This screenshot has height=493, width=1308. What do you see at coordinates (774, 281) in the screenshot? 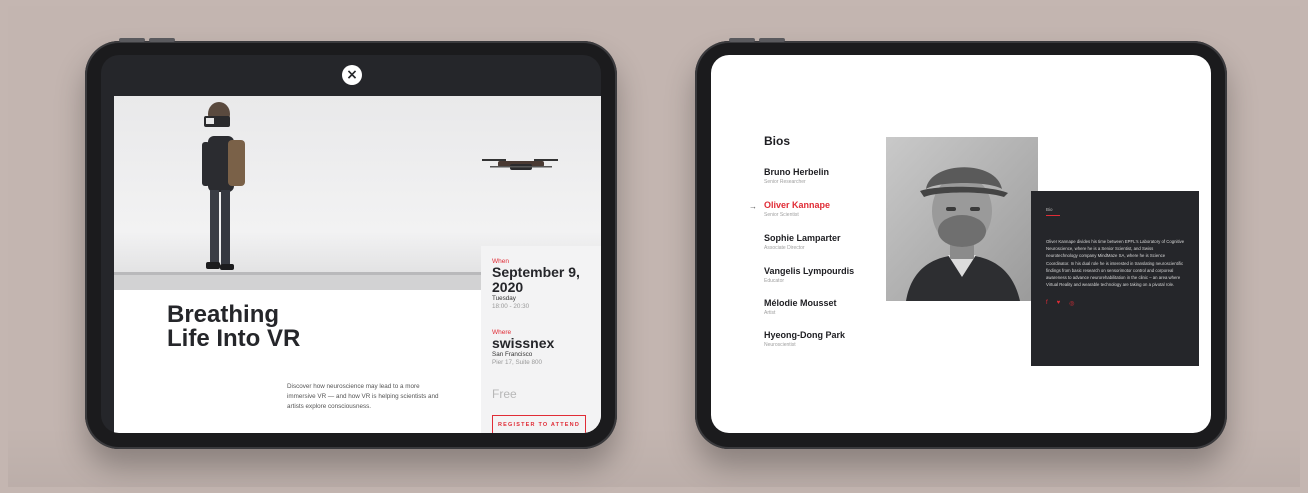
I see `bio-role: Educator` at bounding box center [774, 281].